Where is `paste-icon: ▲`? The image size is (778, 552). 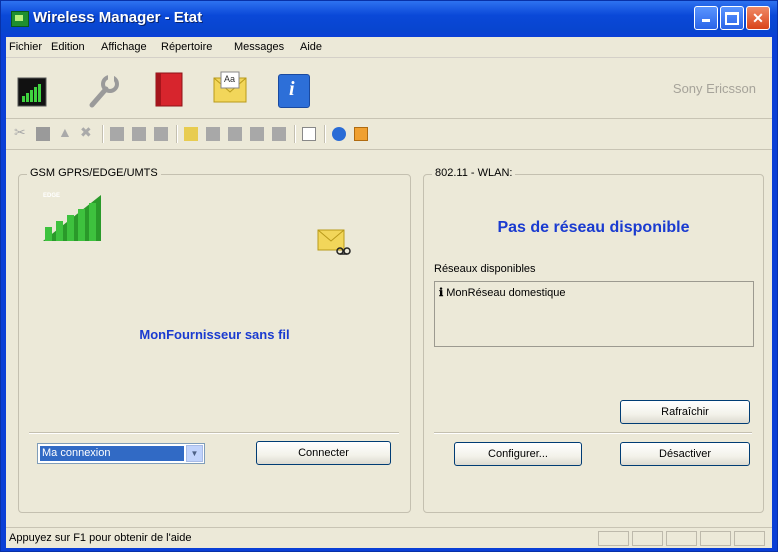
paste-icon: ▲ is located at coordinates (65, 132).